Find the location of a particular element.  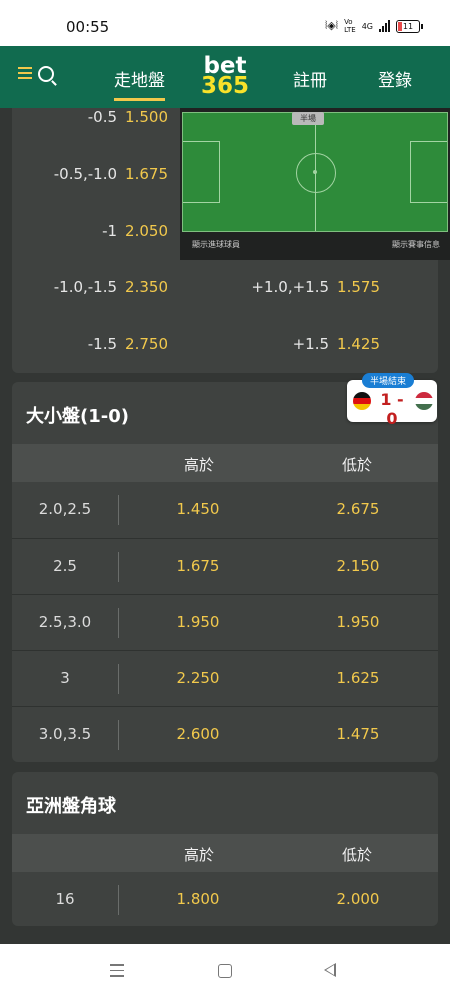

status-bar: 00:55 ⦚◈⦚ Vo LTE 4G 11 is located at coordinates (225, 23).